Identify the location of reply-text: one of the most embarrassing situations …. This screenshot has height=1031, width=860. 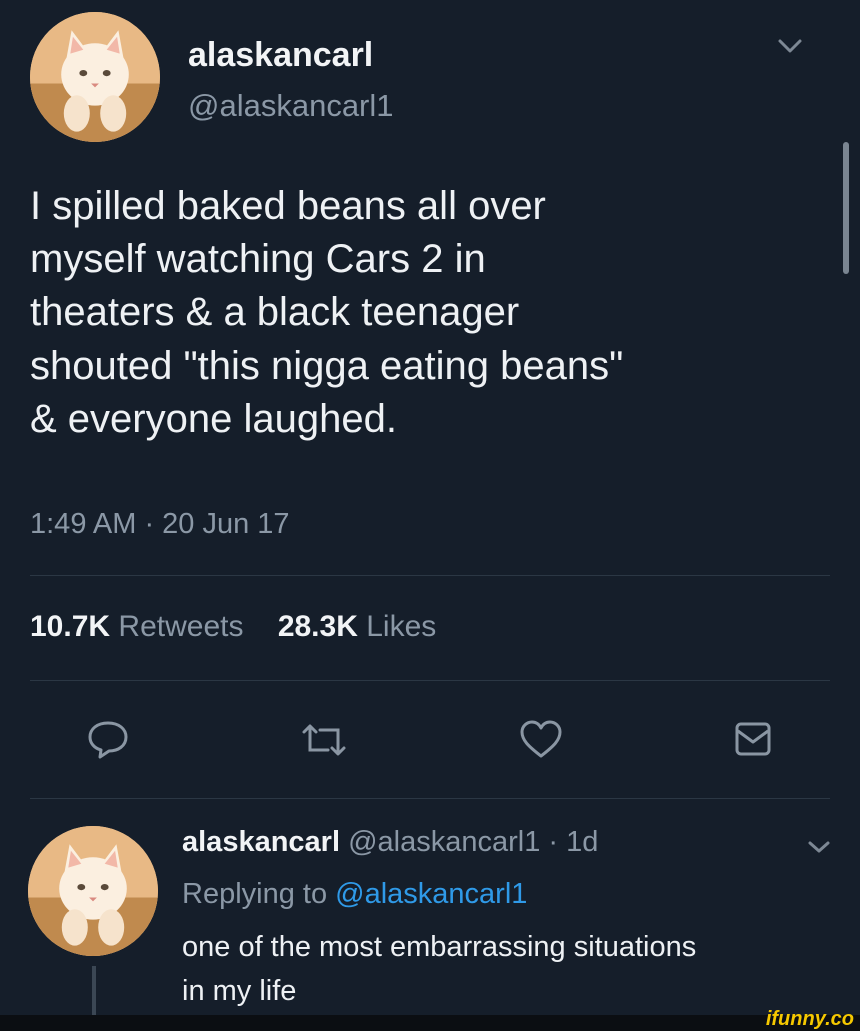
(507, 969).